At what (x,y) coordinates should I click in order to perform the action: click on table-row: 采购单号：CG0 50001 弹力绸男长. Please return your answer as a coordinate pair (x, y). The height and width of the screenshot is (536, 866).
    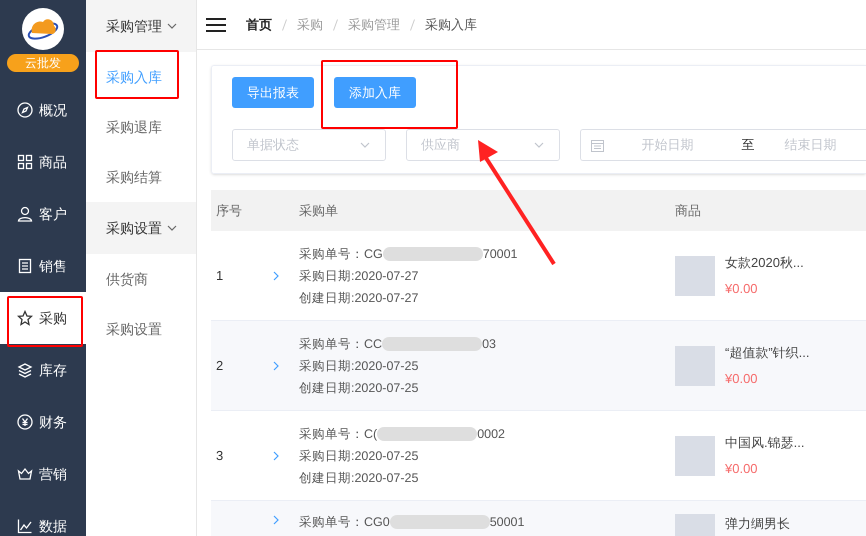
    Looking at the image, I should click on (538, 518).